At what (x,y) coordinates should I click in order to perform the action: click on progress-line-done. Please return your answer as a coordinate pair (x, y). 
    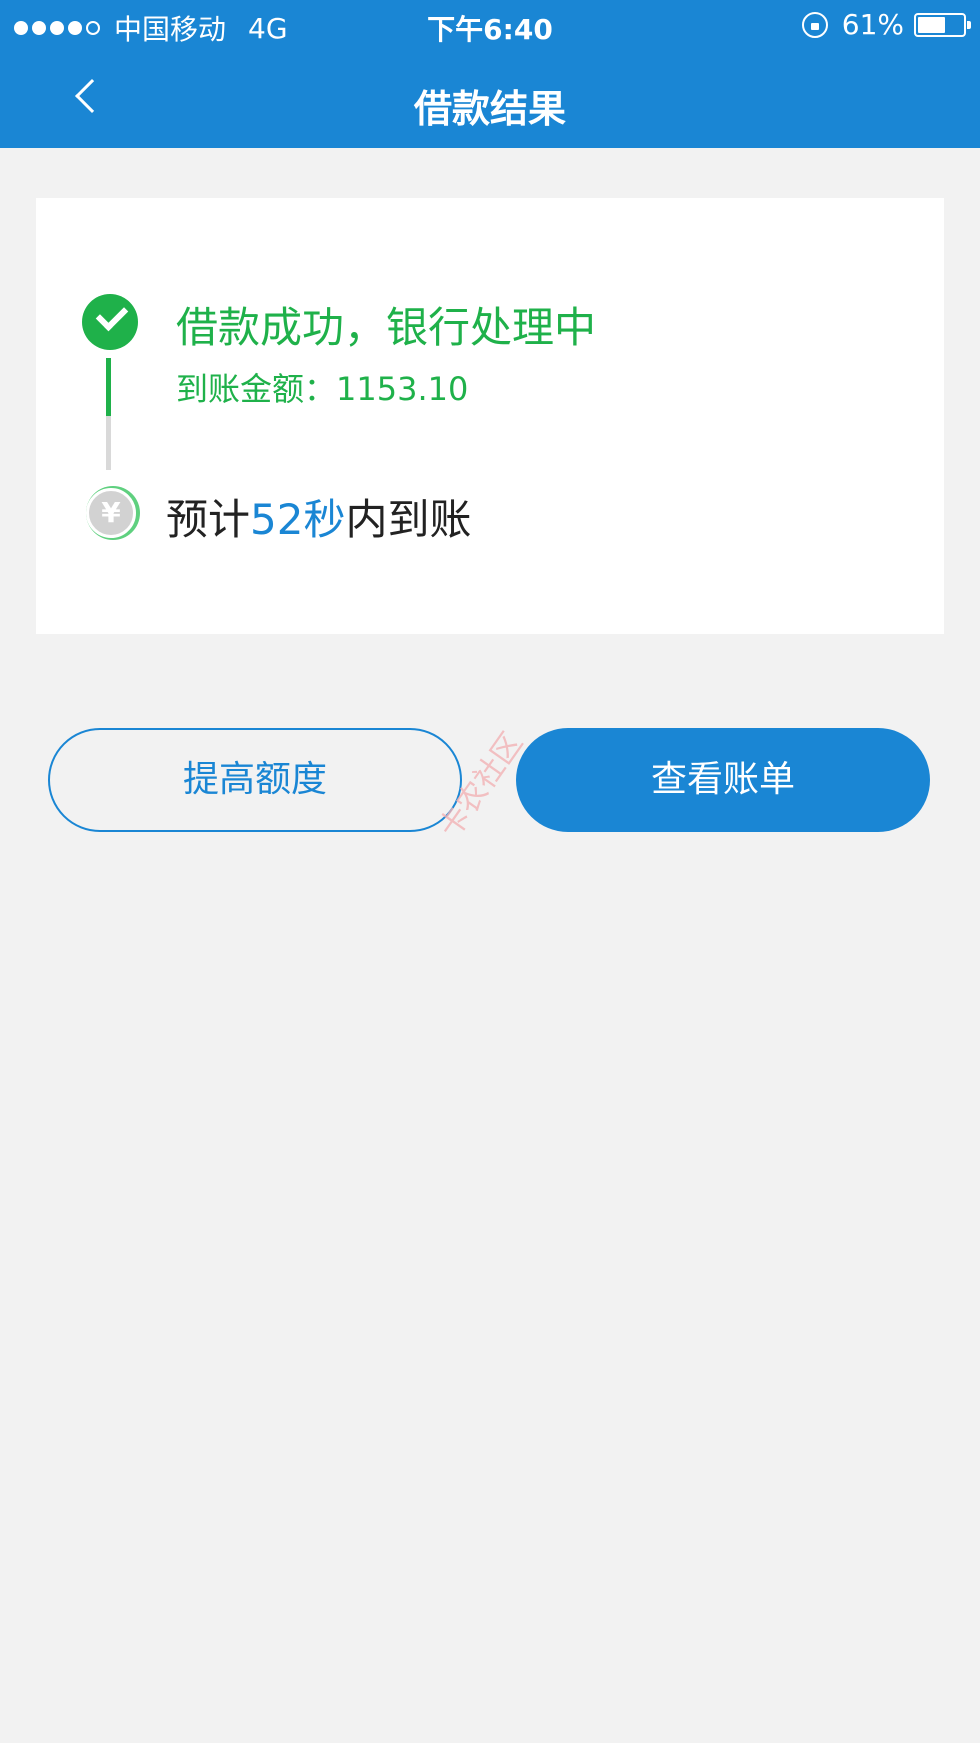
    Looking at the image, I should click on (108, 387).